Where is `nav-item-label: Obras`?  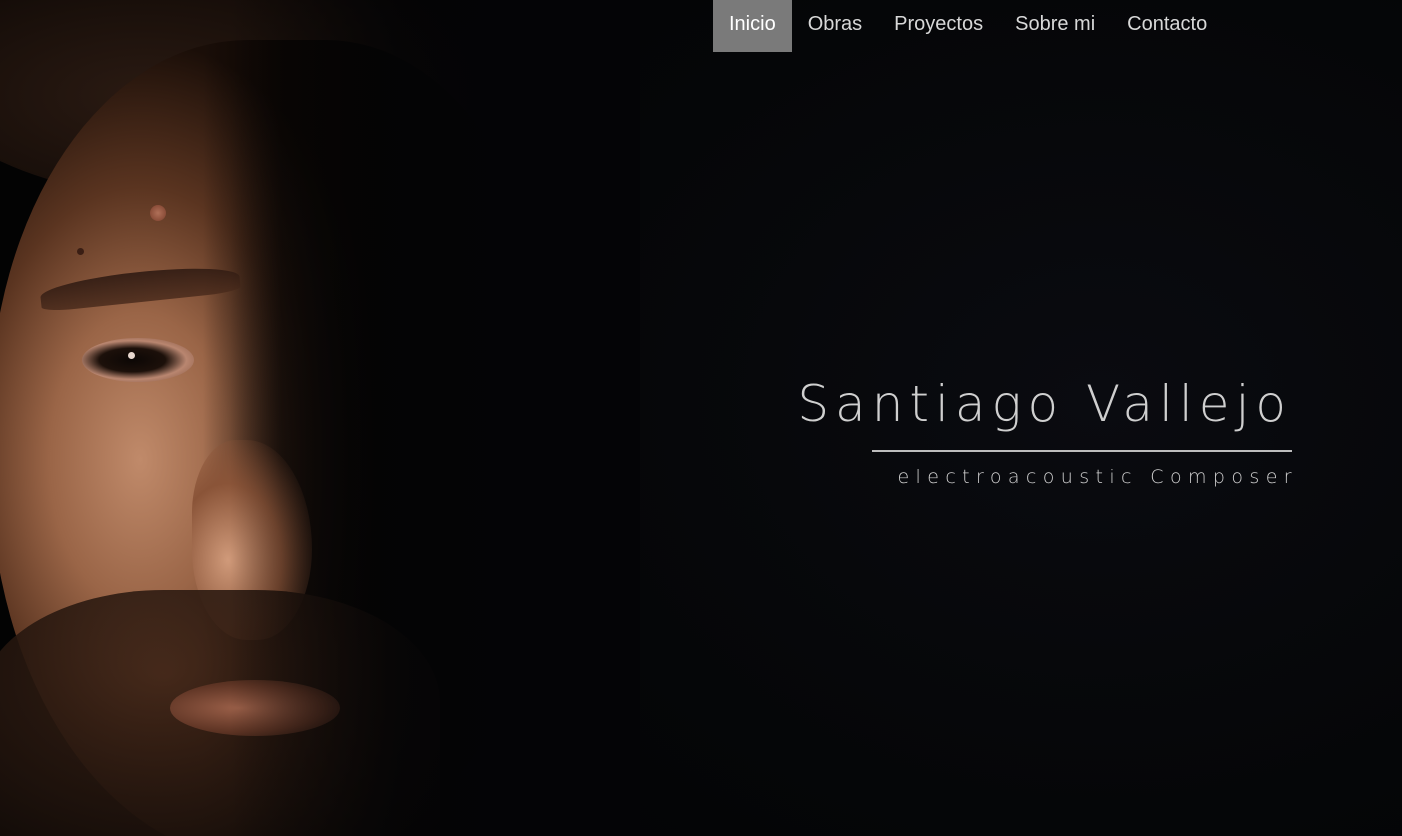 nav-item-label: Obras is located at coordinates (835, 23).